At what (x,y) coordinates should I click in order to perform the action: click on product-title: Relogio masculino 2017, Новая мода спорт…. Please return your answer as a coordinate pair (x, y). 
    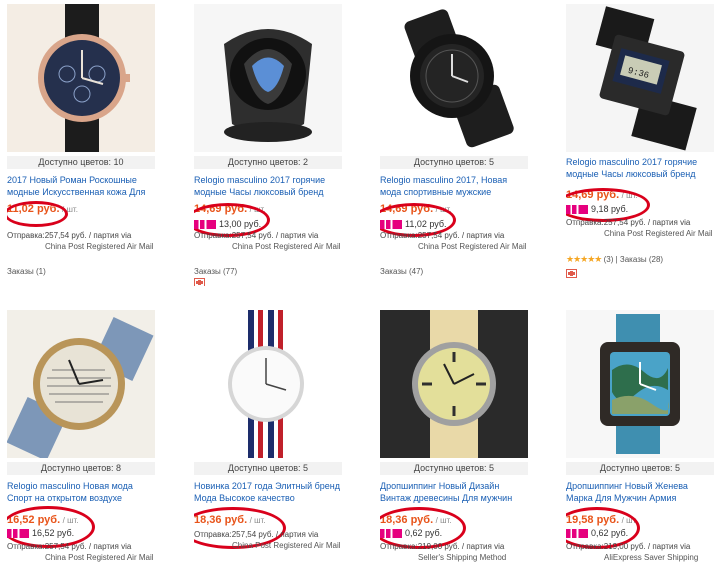
    Looking at the image, I should click on (455, 186).